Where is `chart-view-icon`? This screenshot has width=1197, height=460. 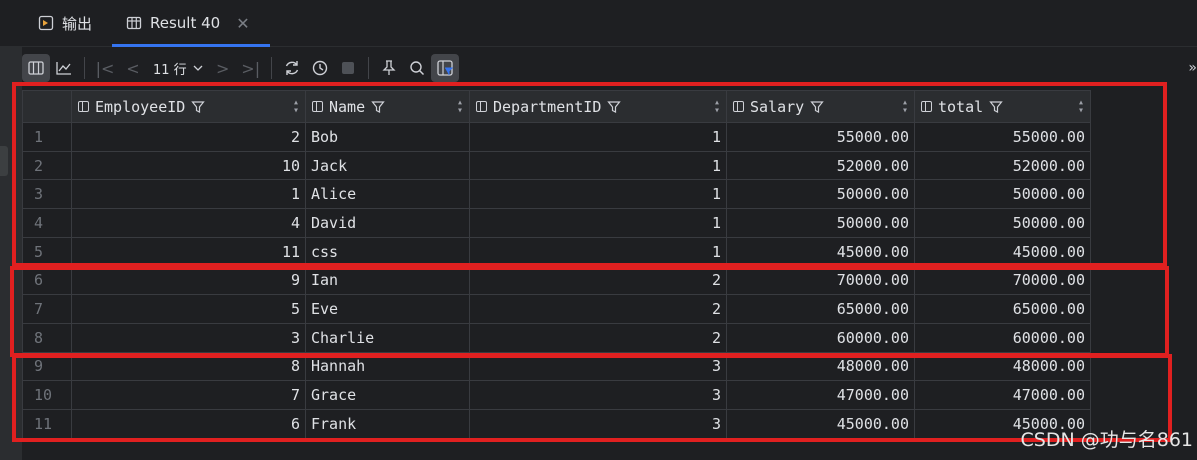
chart-view-icon is located at coordinates (64, 68).